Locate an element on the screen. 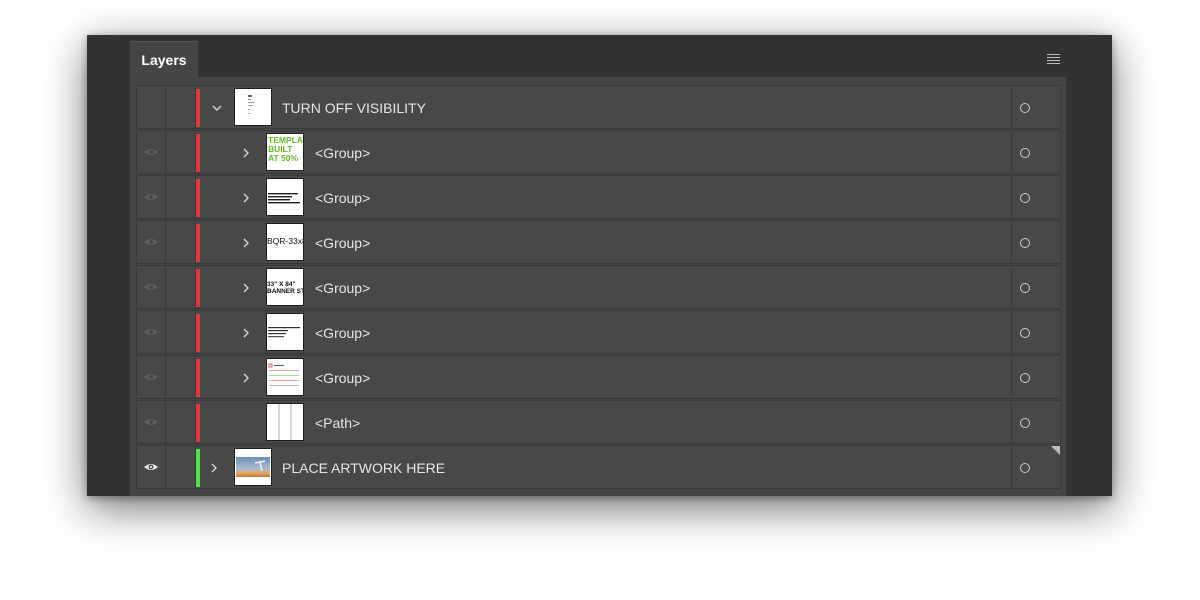 The width and height of the screenshot is (1200, 600). thumbnail-text: 33" X 84"BANNER STAND is located at coordinates (285, 288).